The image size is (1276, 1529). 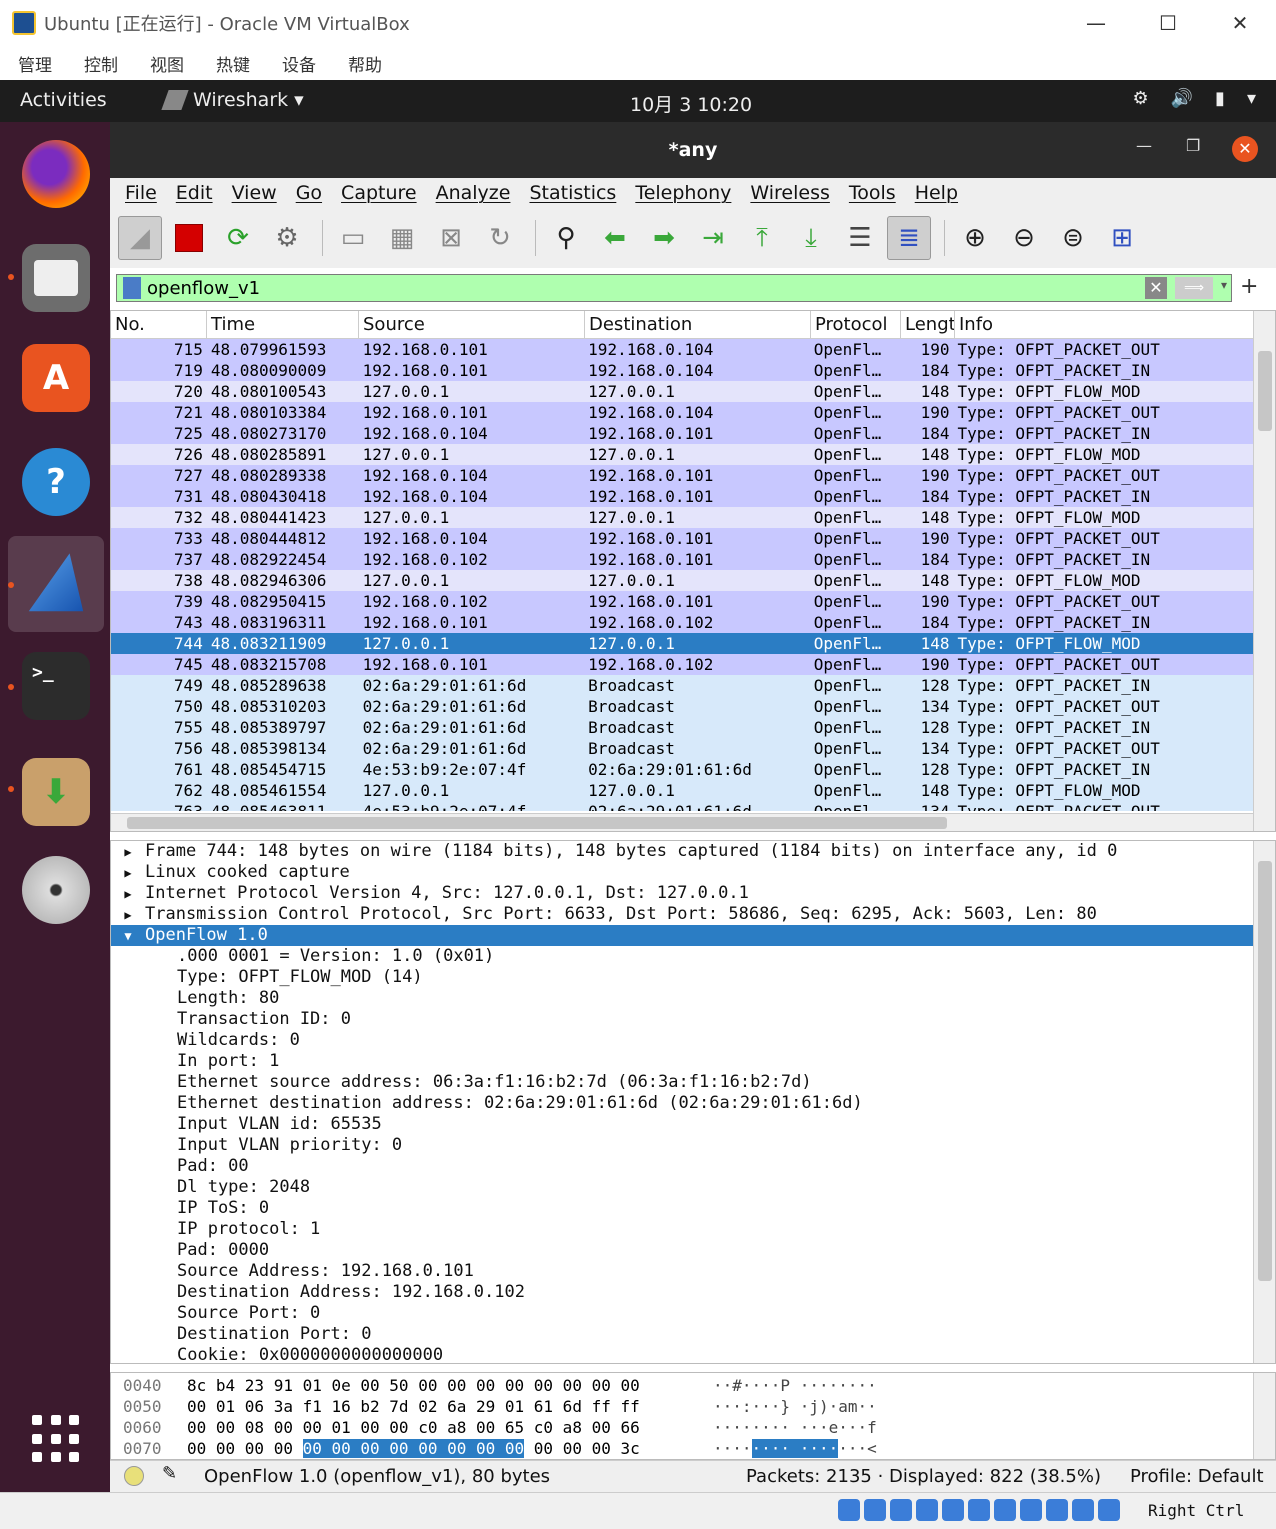 What do you see at coordinates (682, 1166) in the screenshot?
I see `detail-field: Pad: 00` at bounding box center [682, 1166].